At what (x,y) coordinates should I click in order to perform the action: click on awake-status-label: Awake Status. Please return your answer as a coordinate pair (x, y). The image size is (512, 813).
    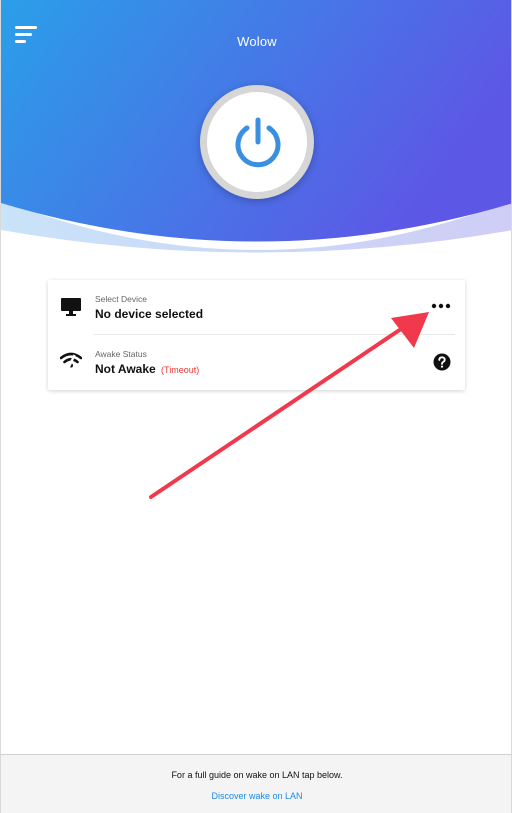
    Looking at the image, I should click on (121, 354).